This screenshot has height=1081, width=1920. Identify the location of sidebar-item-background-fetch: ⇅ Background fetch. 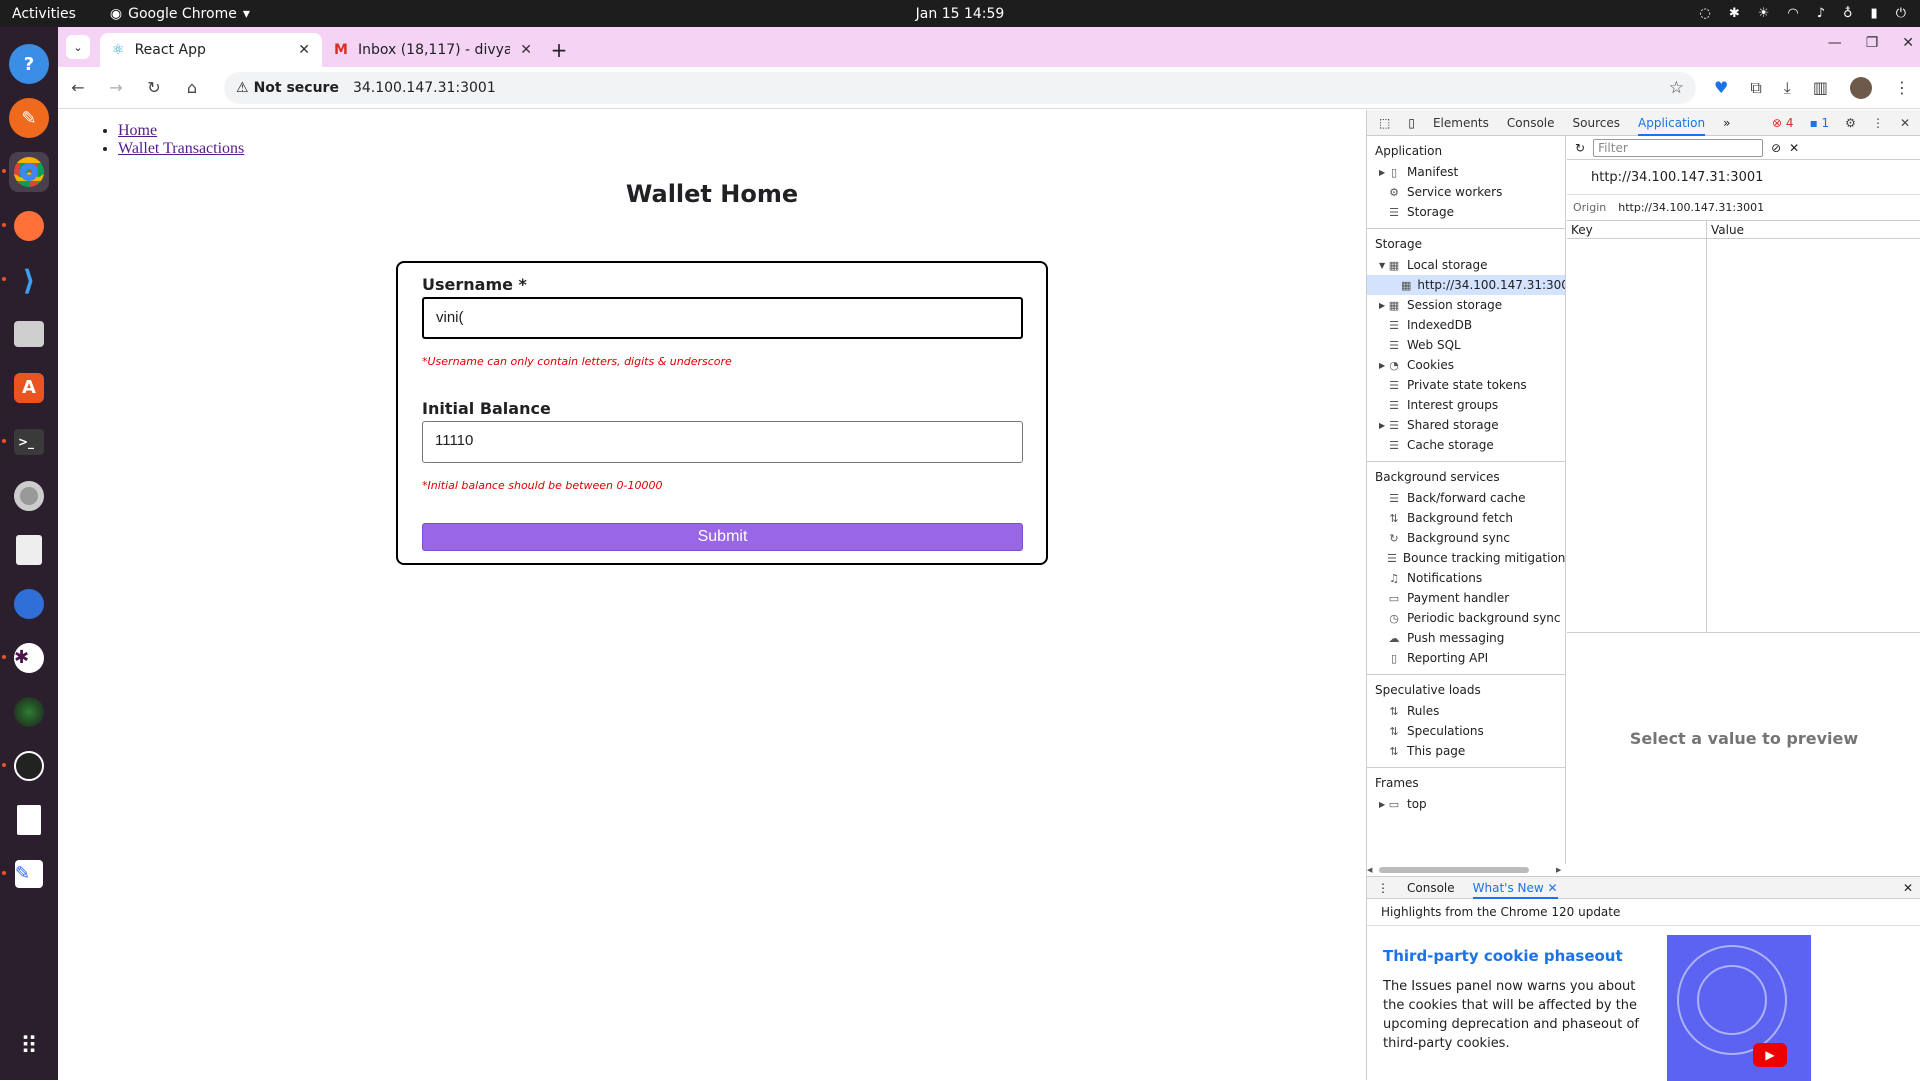
(1466, 518).